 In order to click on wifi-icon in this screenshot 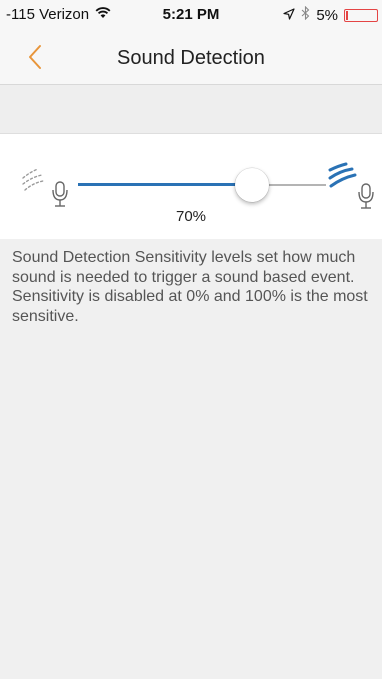, I will do `click(103, 14)`.